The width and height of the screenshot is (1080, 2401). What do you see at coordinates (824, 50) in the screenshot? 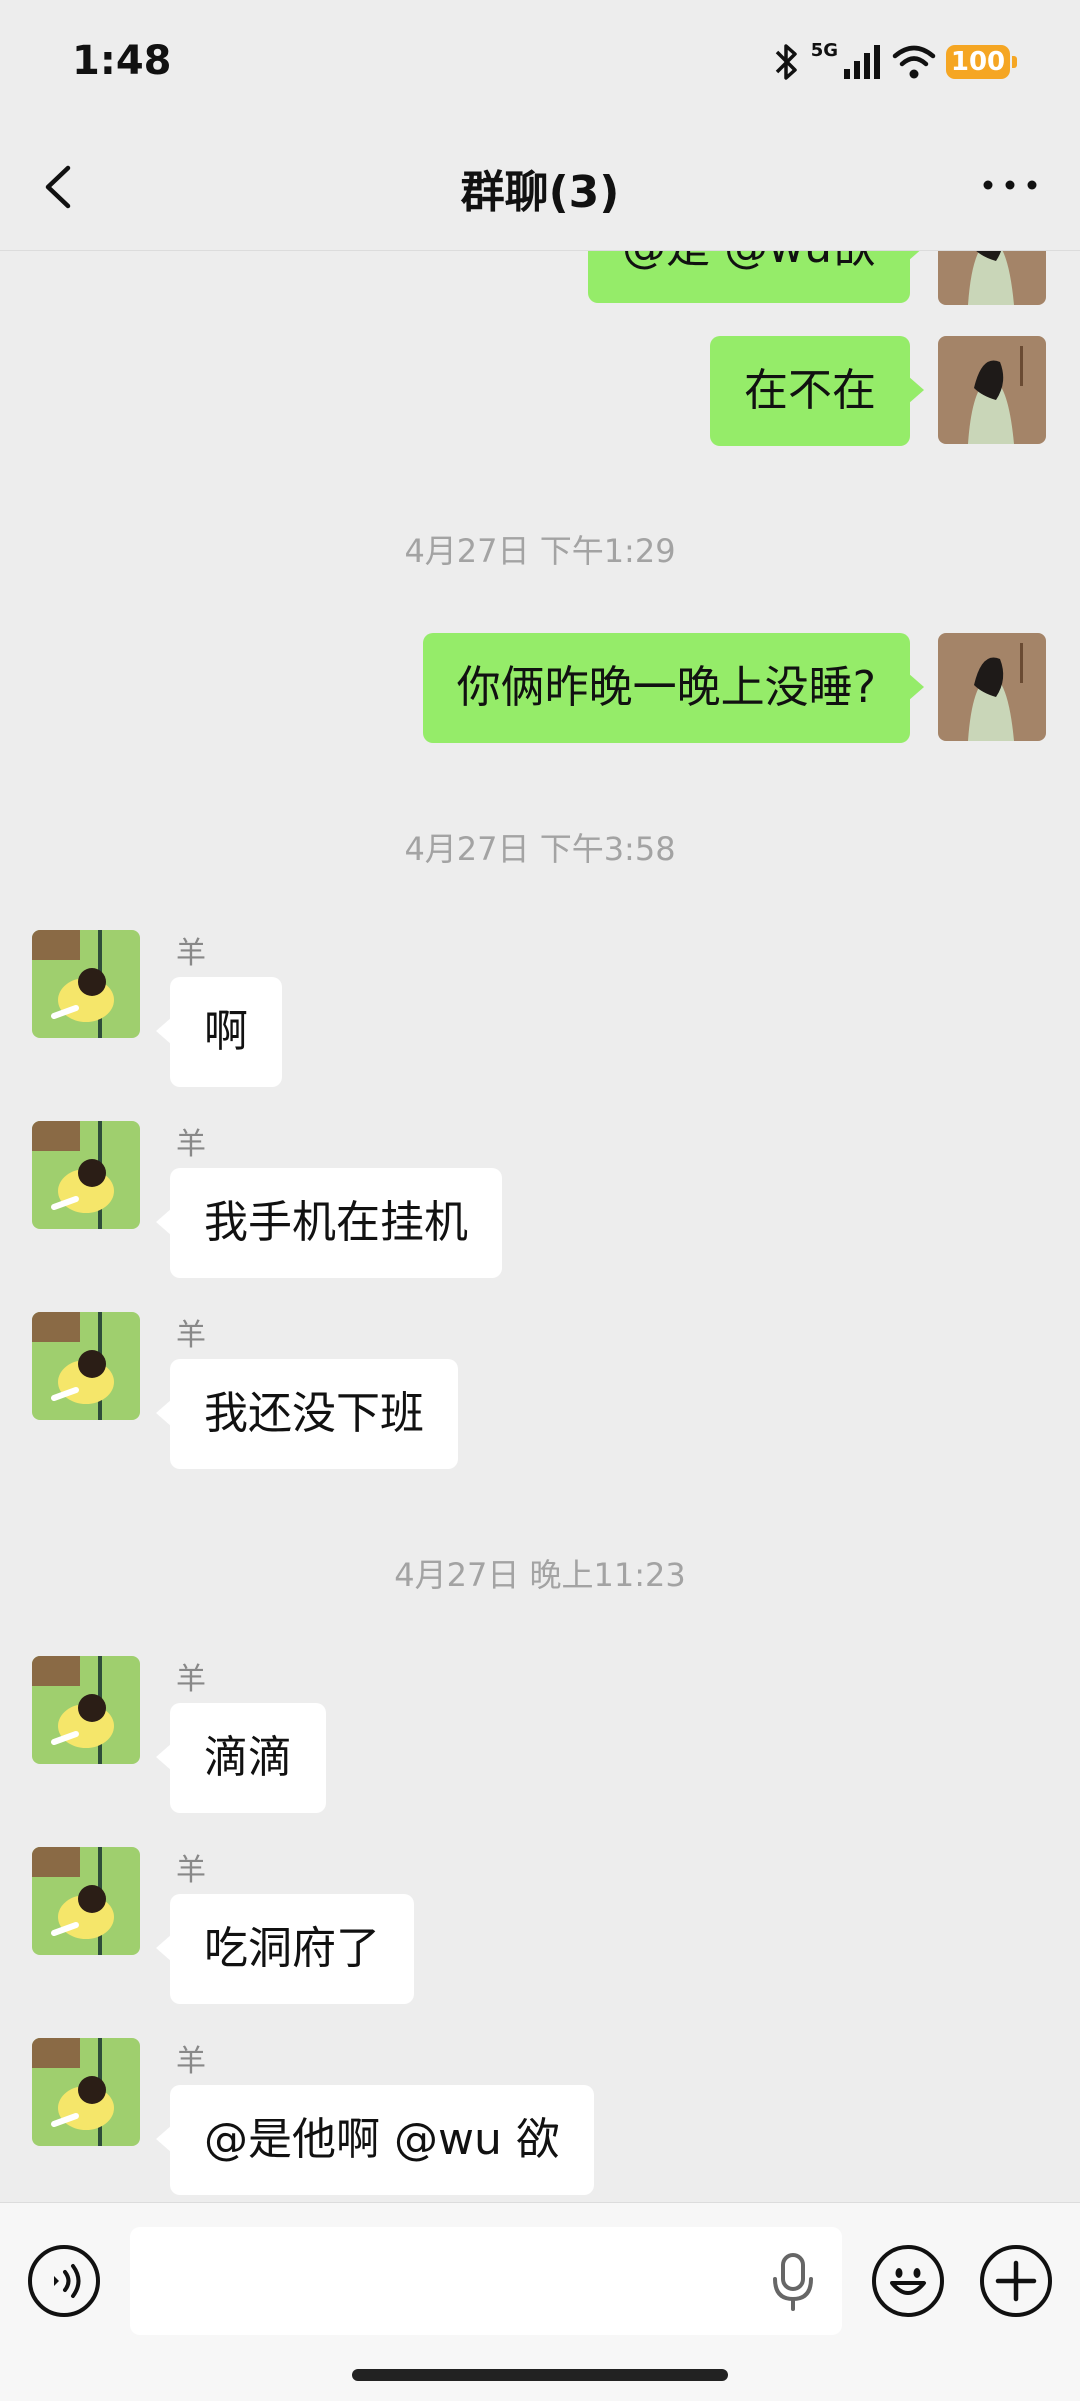
I see `network-type: 5G` at bounding box center [824, 50].